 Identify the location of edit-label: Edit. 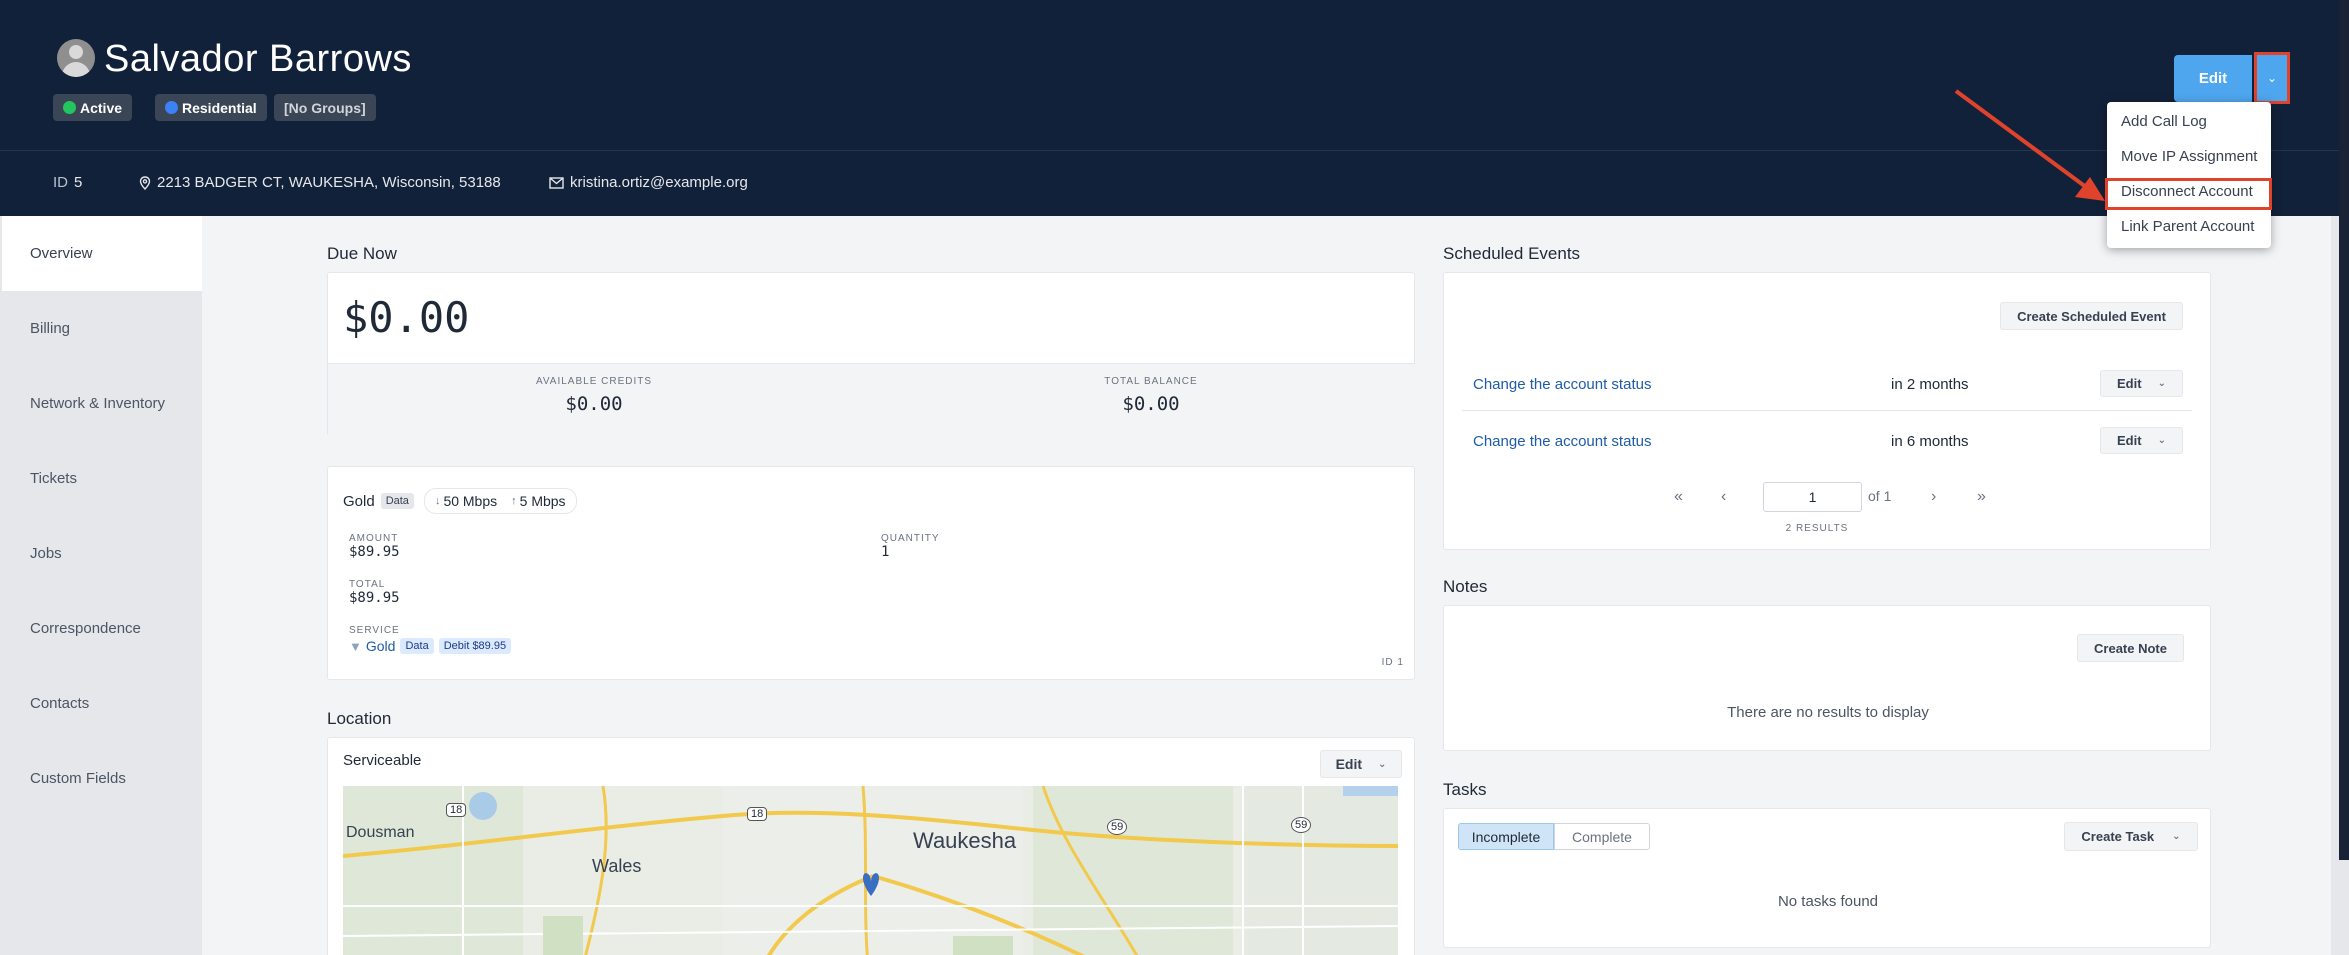
(2129, 440).